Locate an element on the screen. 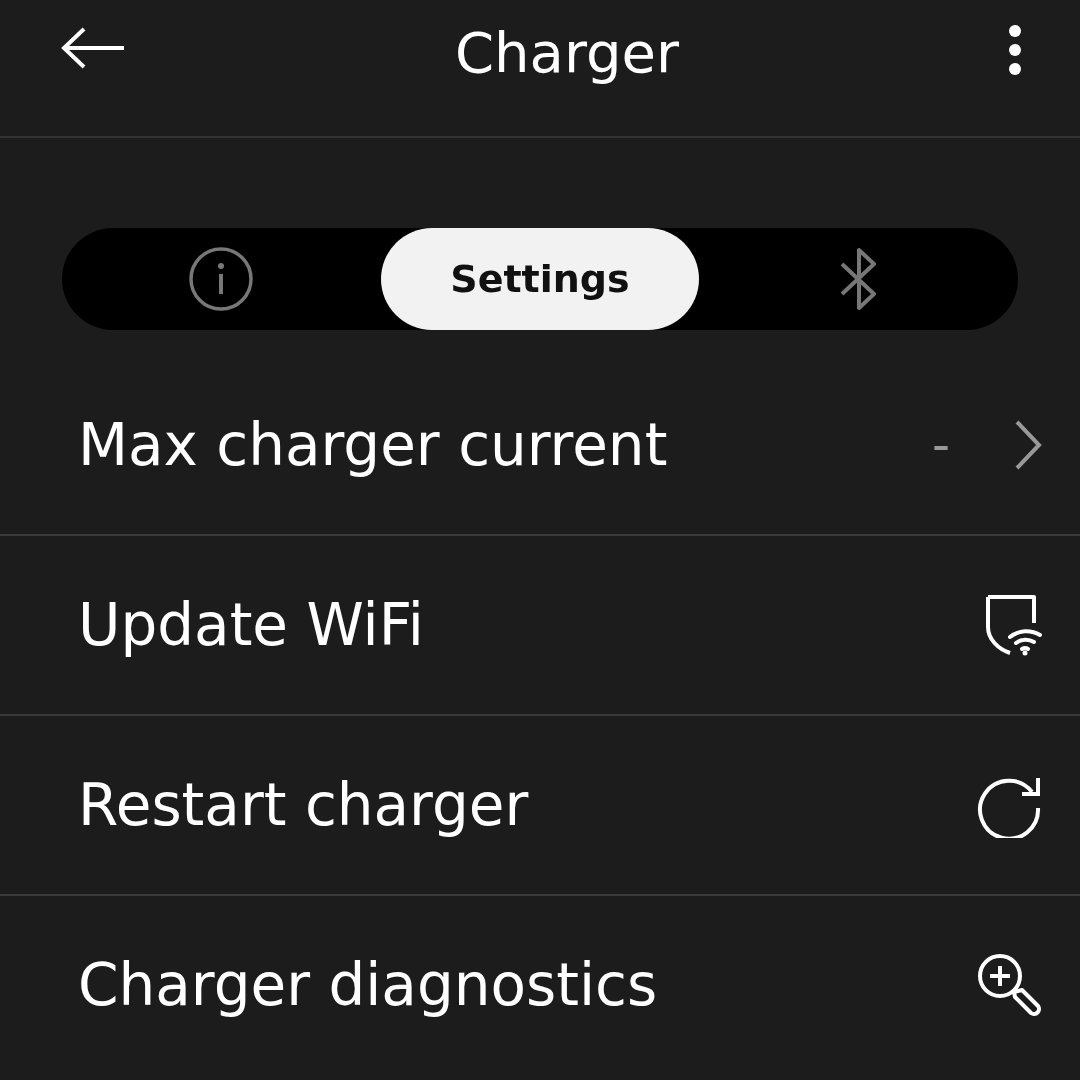  screen-title: Charger is located at coordinates (567, 52).